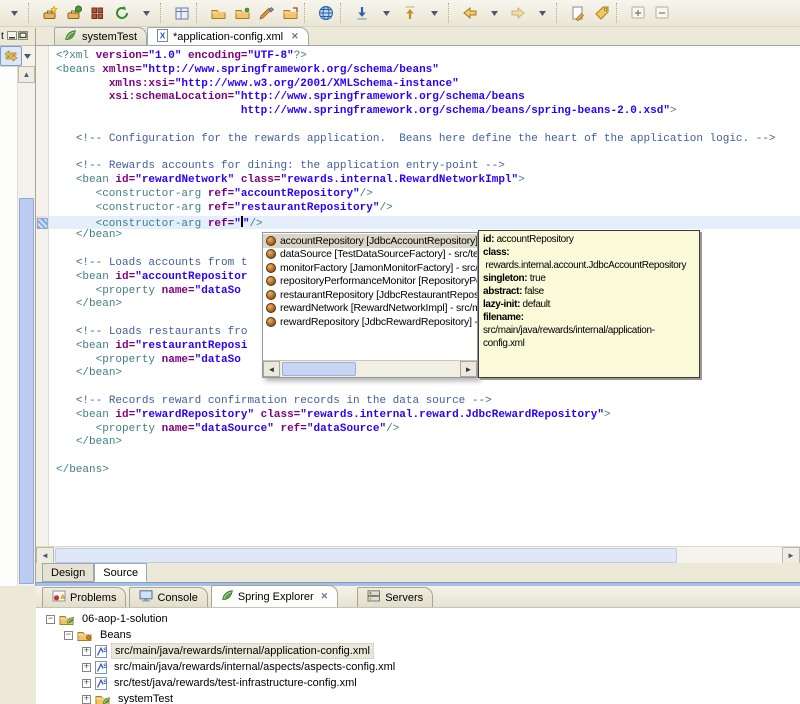 Image resolution: width=800 pixels, height=704 pixels. Describe the element at coordinates (68, 572) in the screenshot. I see `tab-design: Design` at that location.